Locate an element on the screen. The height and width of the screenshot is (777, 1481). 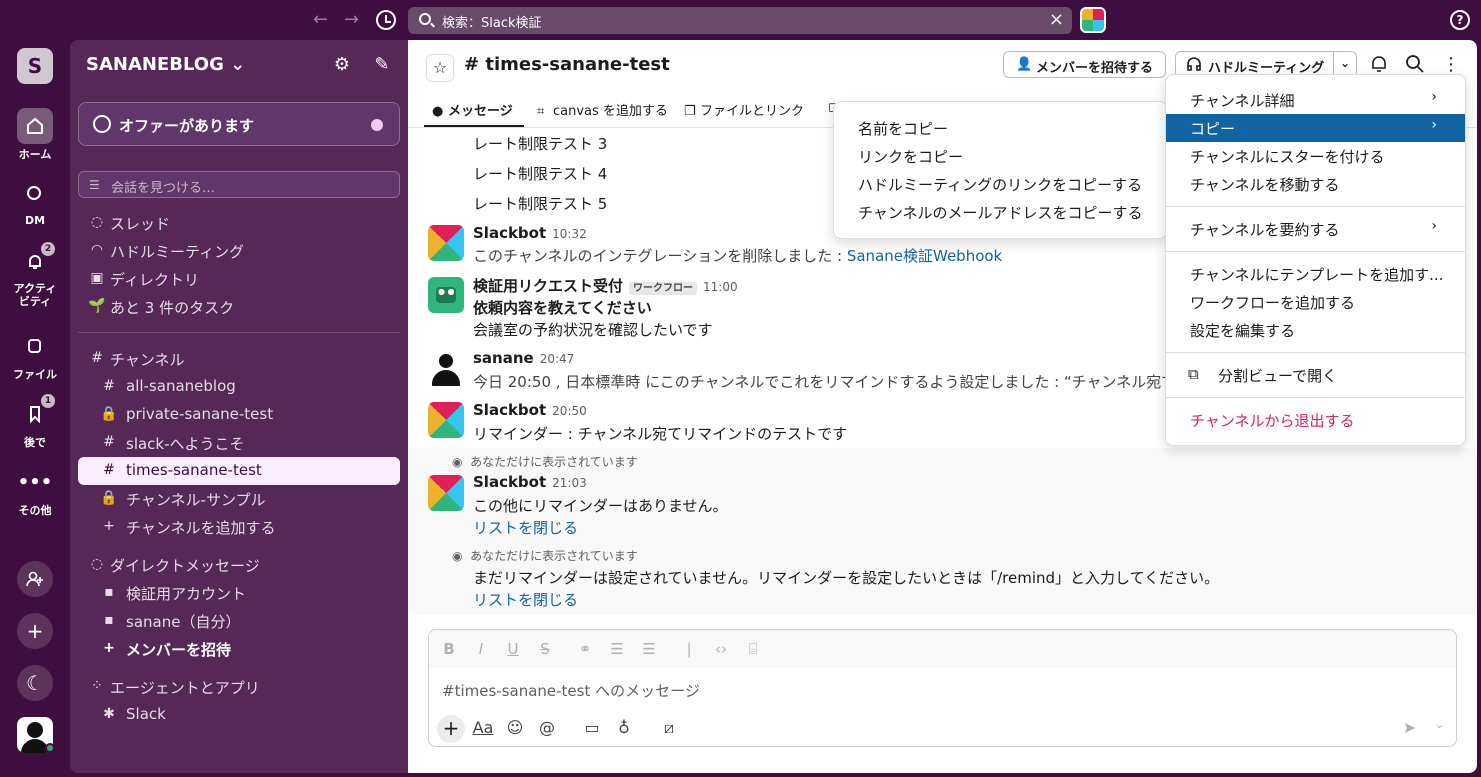
rail-item-files: ファイル is located at coordinates (35, 355).